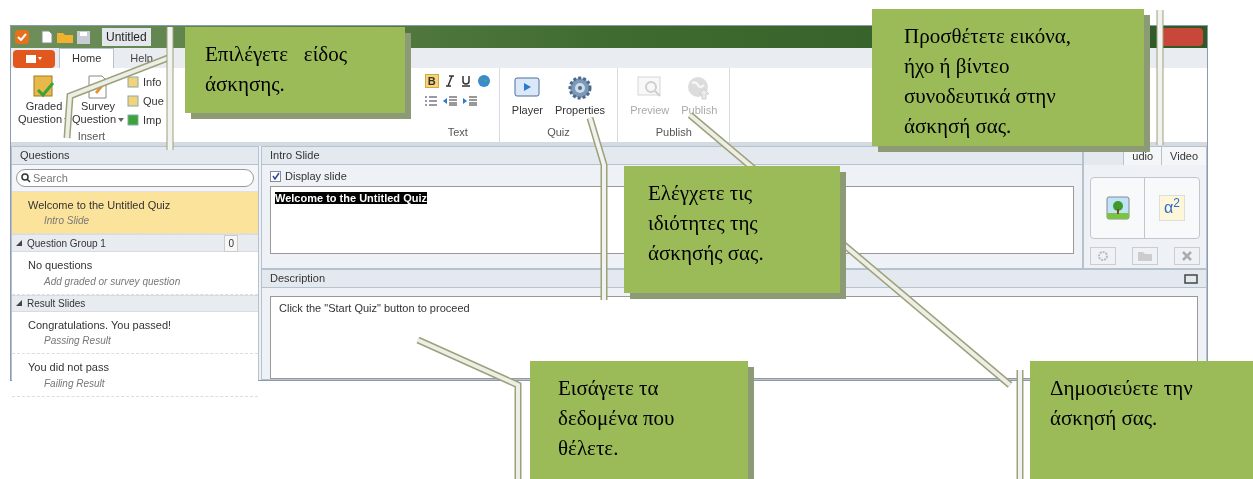 Image resolution: width=1253 pixels, height=479 pixels. What do you see at coordinates (26, 177) in the screenshot?
I see `search-icon` at bounding box center [26, 177].